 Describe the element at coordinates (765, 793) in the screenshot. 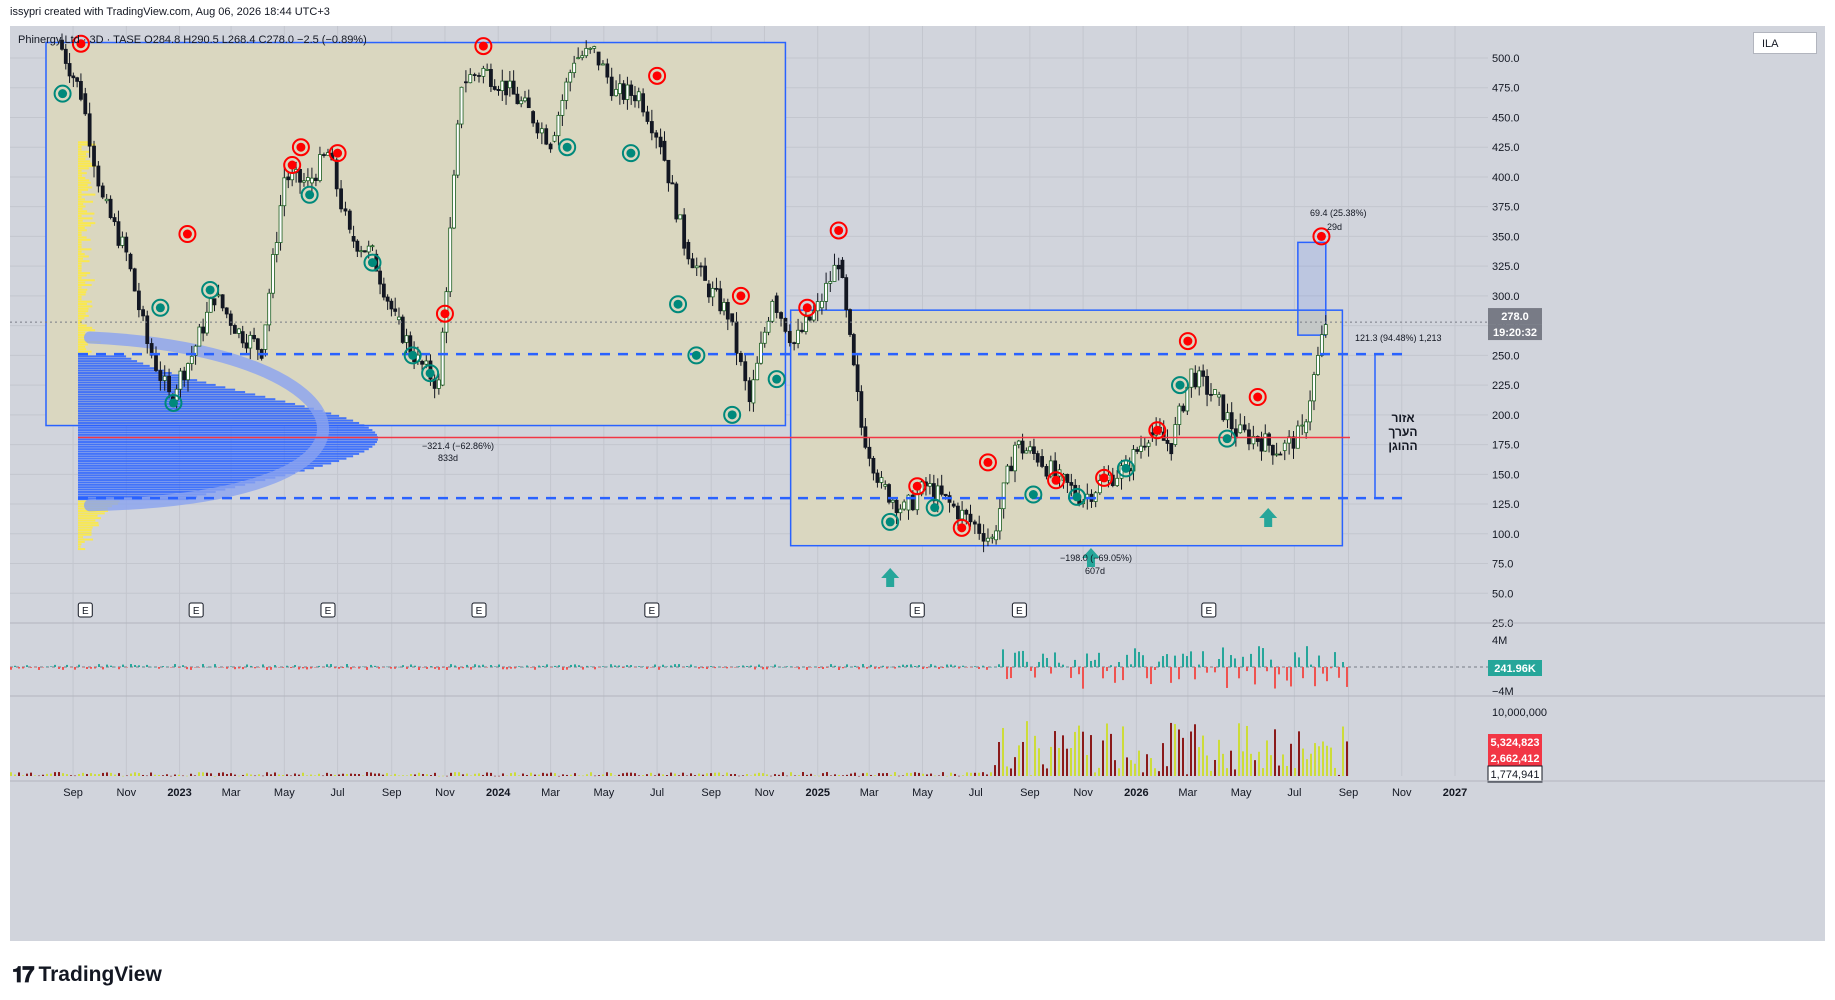

I see `time-tick-label: Nov` at that location.